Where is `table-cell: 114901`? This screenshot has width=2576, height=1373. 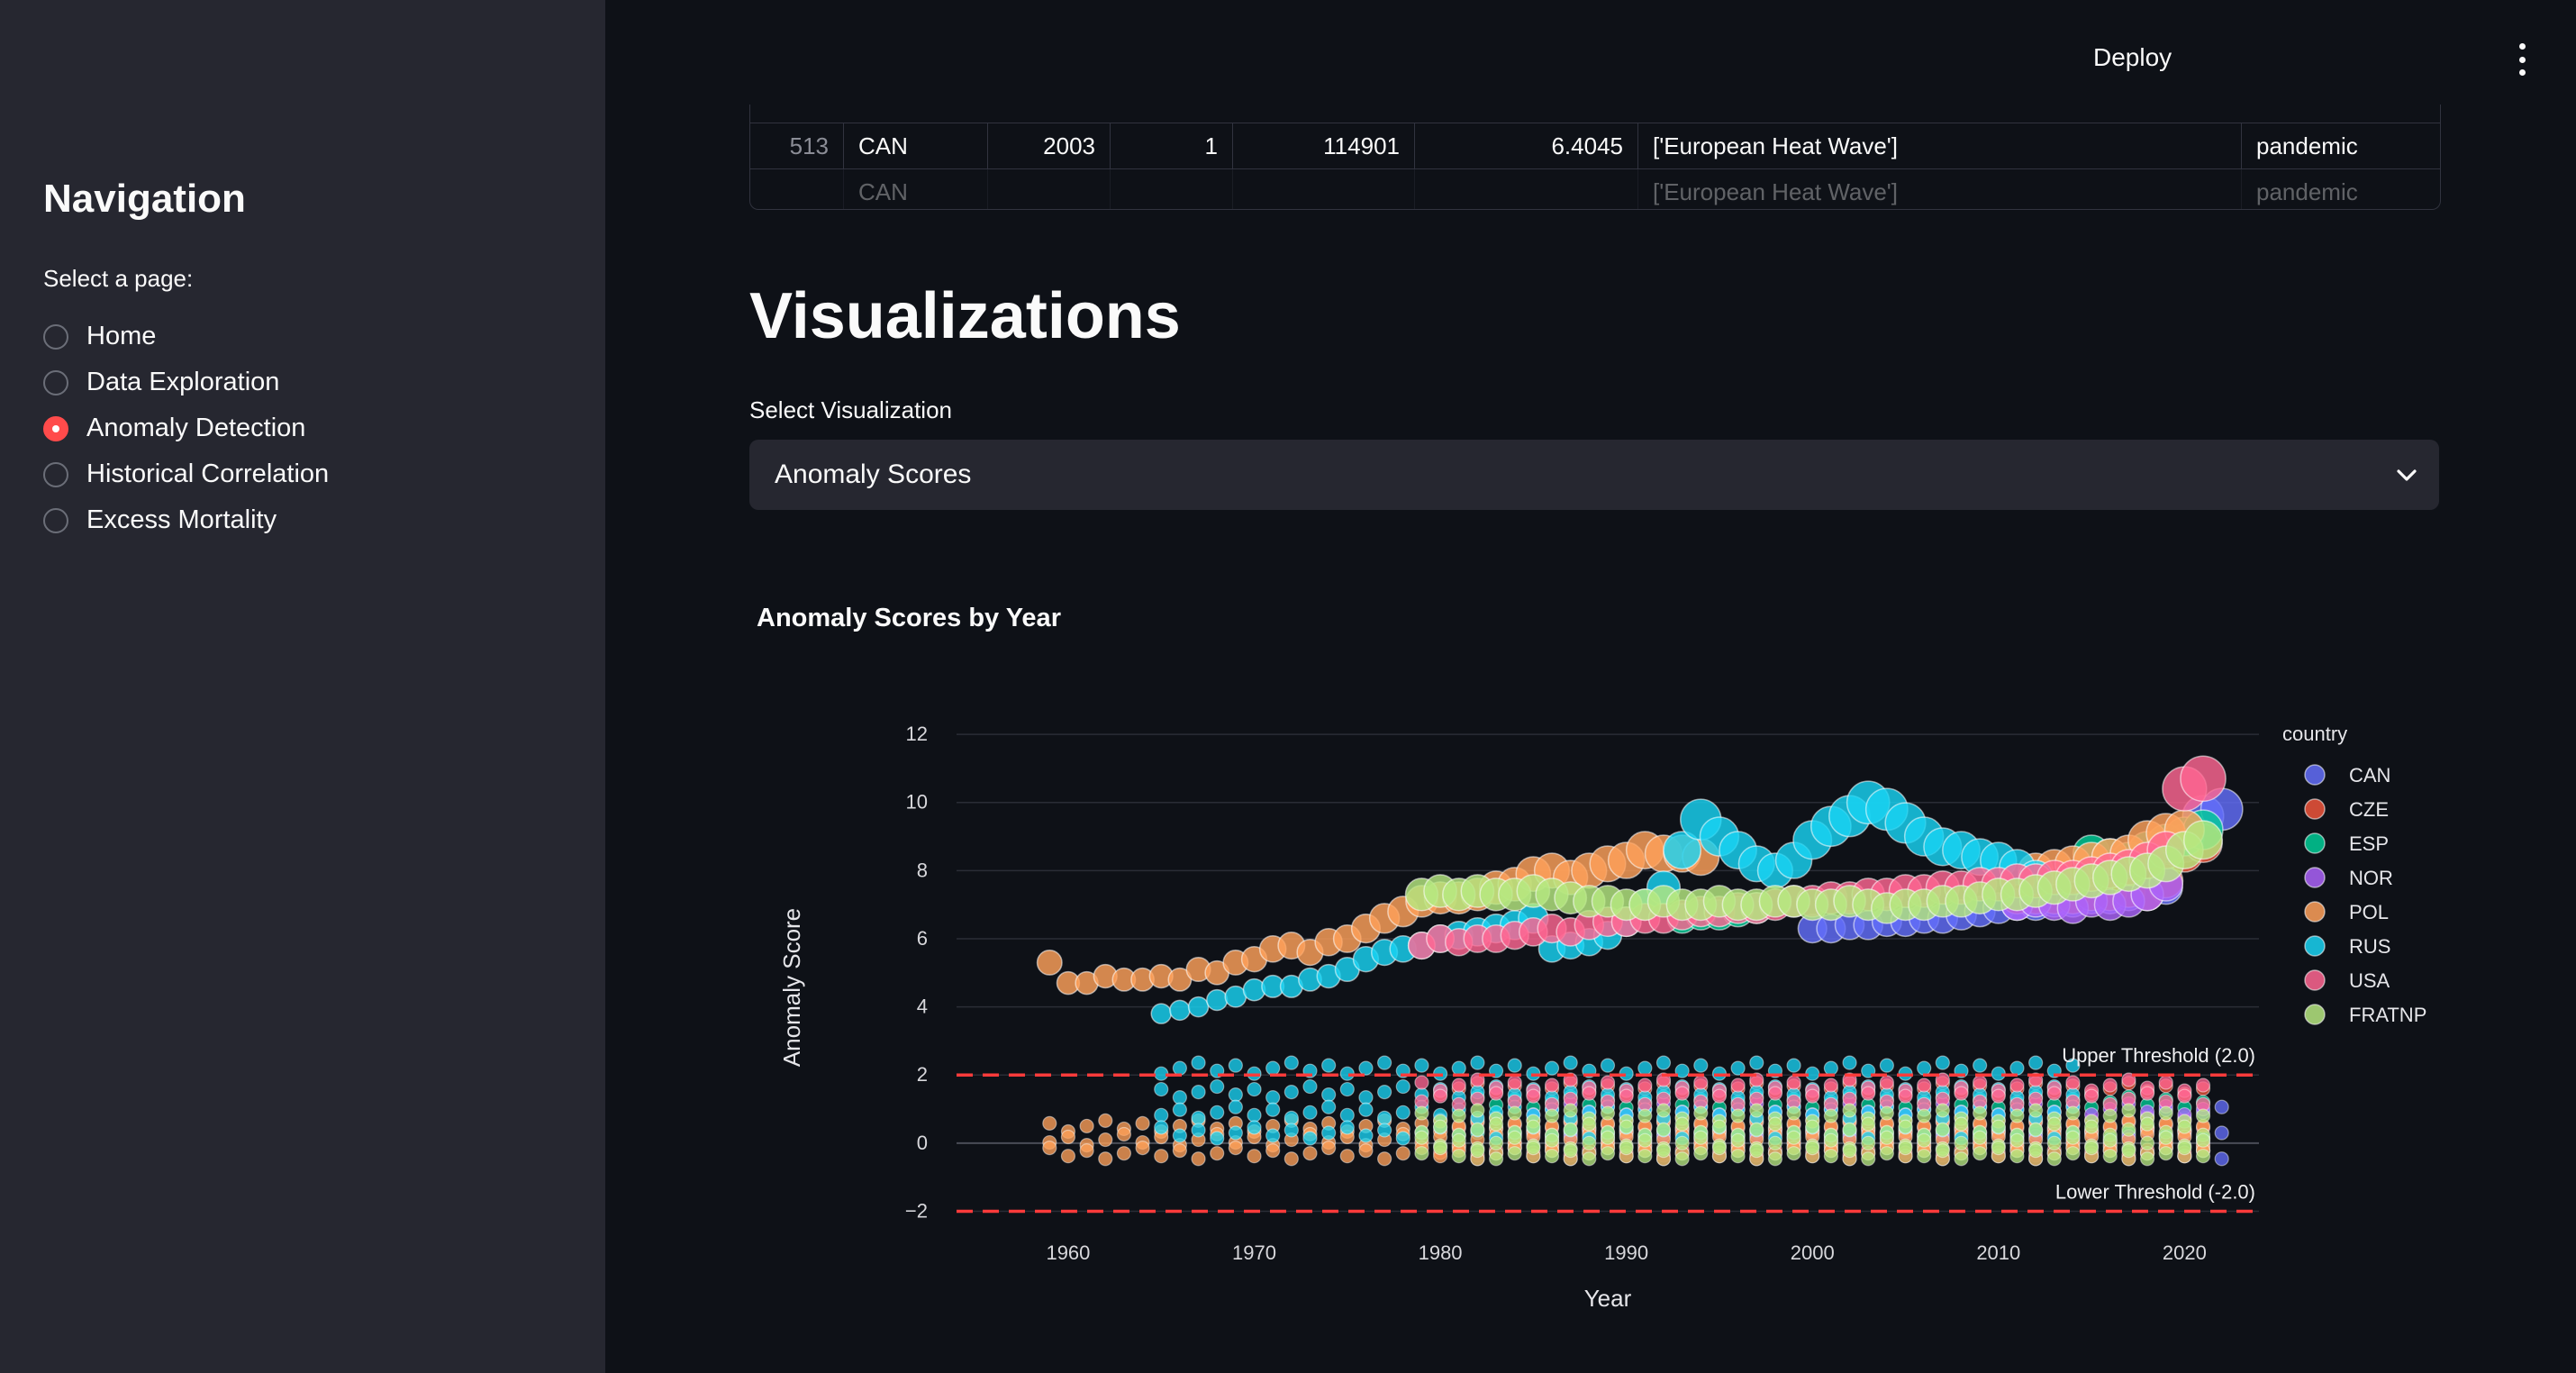
table-cell: 114901 is located at coordinates (1324, 145).